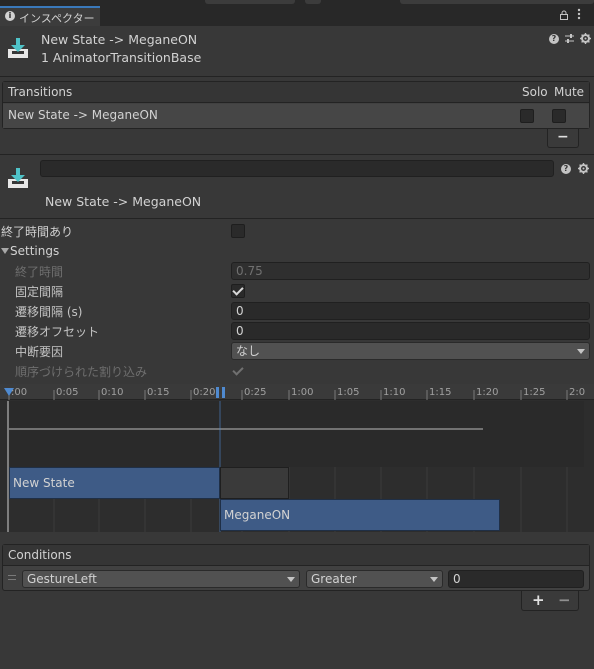  Describe the element at coordinates (410, 311) in the screenshot. I see `transition-duration-field: 0` at that location.